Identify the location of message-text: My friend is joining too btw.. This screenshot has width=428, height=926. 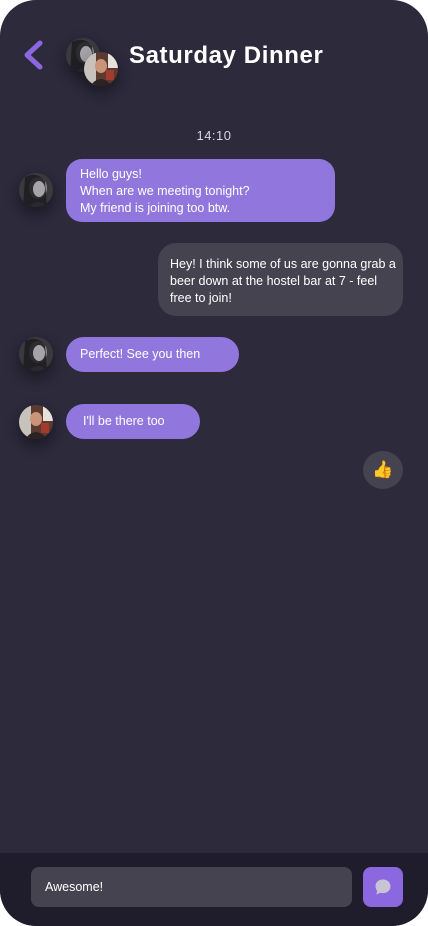
(155, 208).